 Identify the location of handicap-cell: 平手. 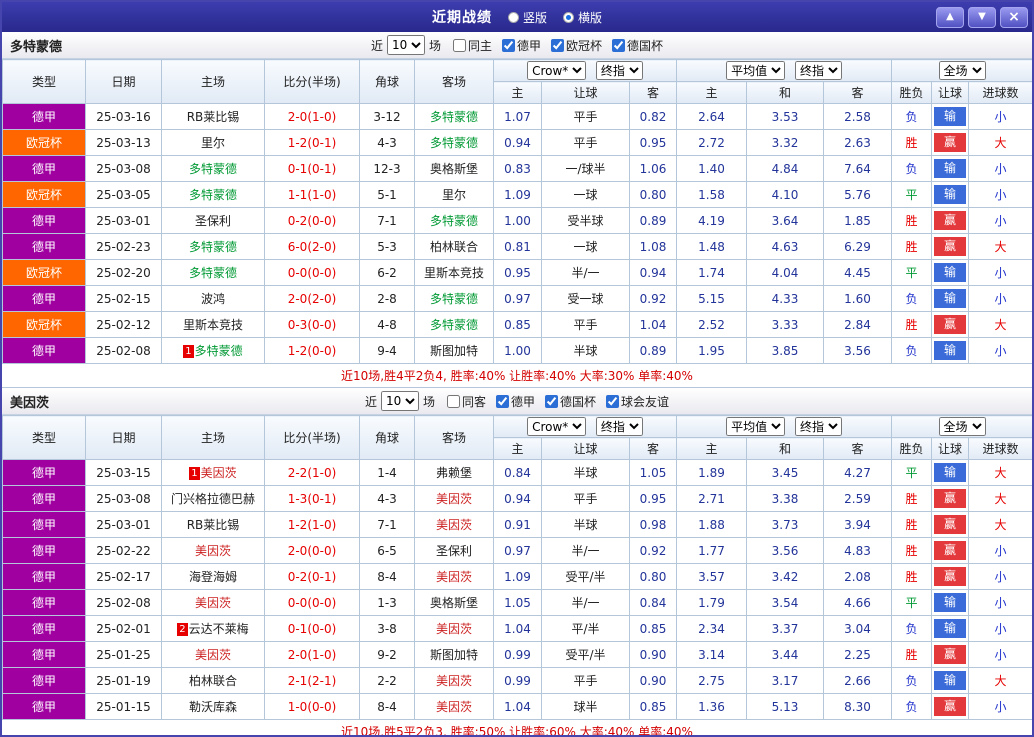
(585, 142).